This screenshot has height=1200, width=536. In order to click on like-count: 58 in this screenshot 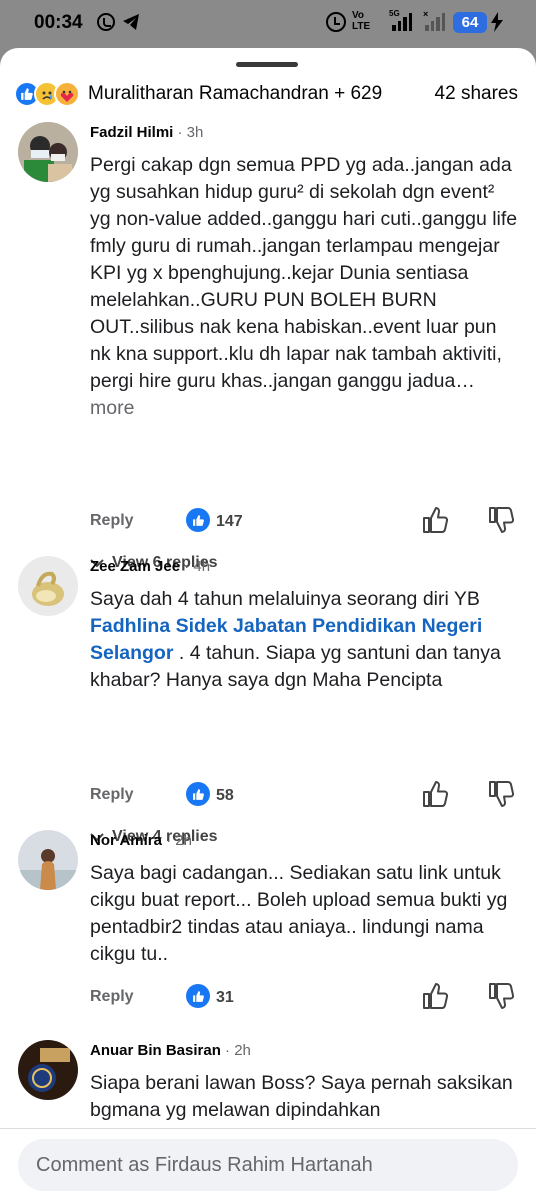, I will do `click(225, 796)`.